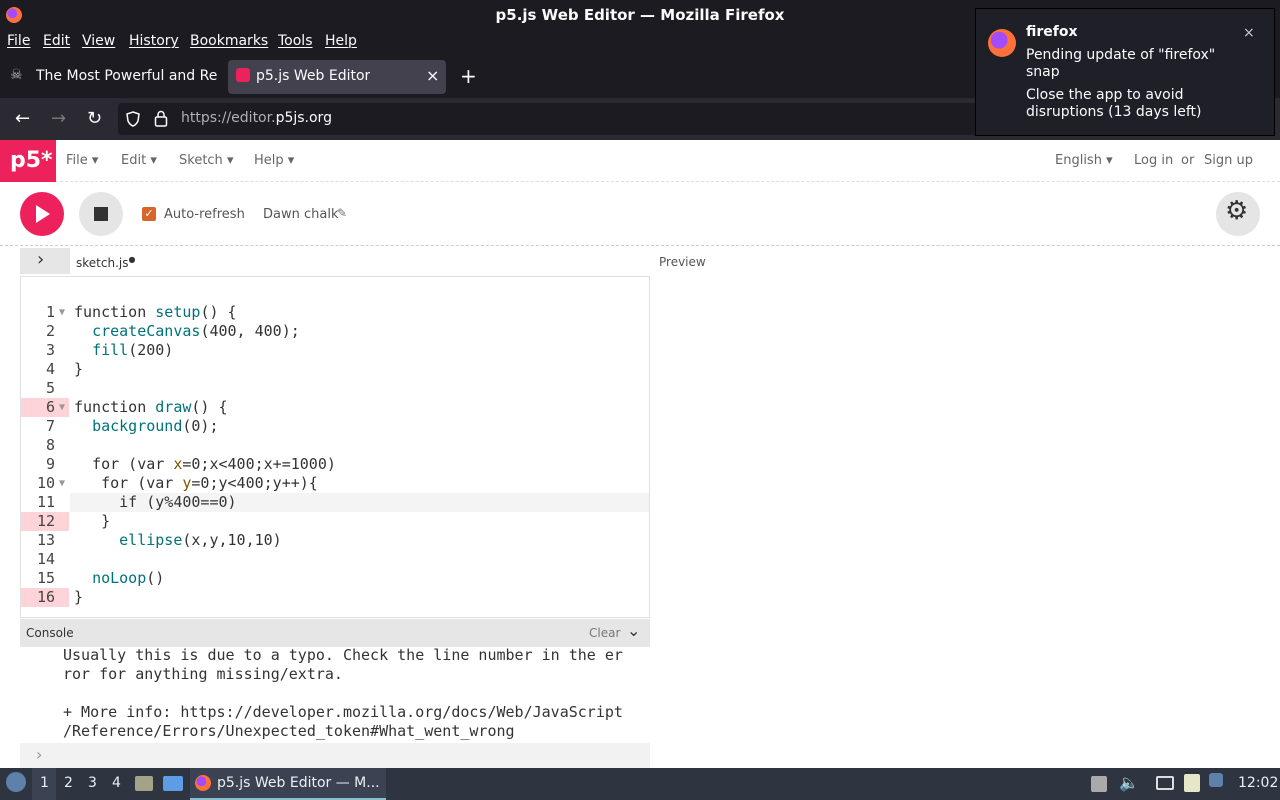  What do you see at coordinates (203, 674) in the screenshot?
I see `console-line: ror for anything missing/extra.` at bounding box center [203, 674].